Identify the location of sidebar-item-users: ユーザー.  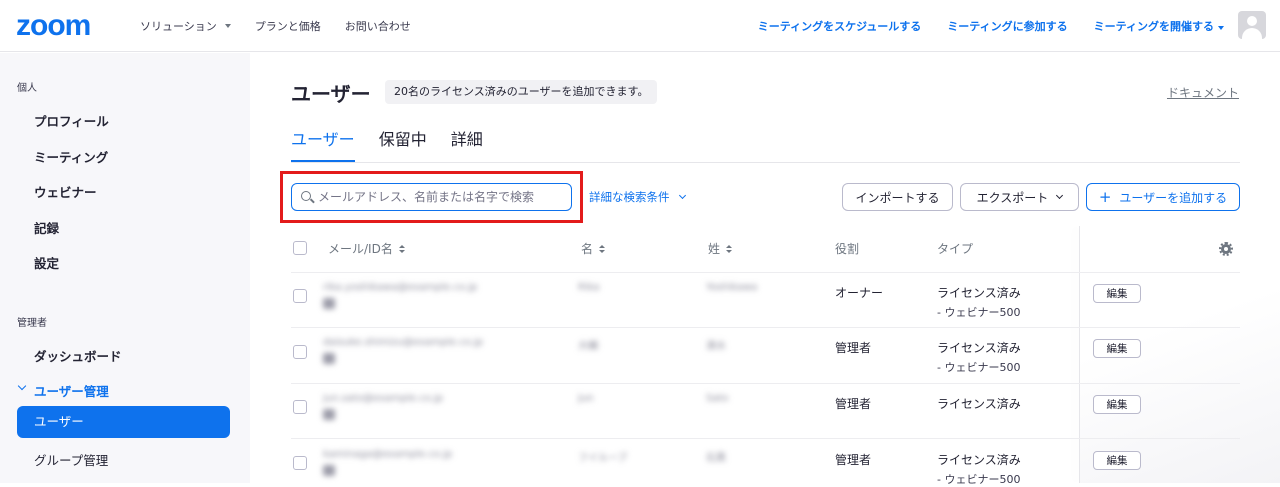
(123, 422).